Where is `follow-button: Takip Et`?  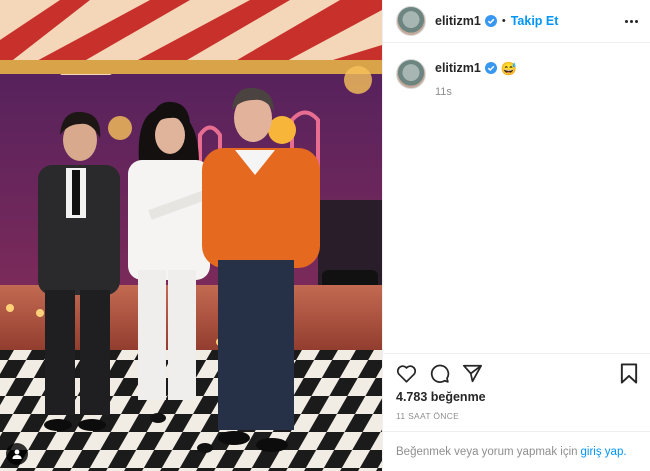 follow-button: Takip Et is located at coordinates (535, 21).